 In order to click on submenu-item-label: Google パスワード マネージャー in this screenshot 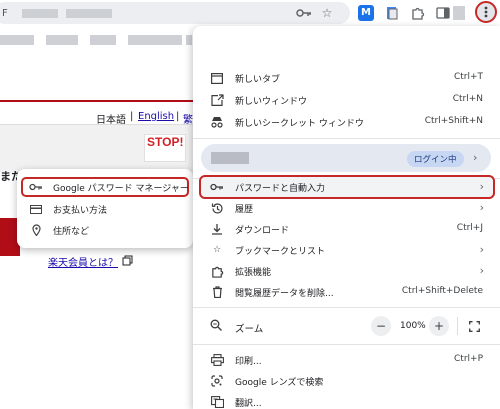, I will do `click(121, 188)`.